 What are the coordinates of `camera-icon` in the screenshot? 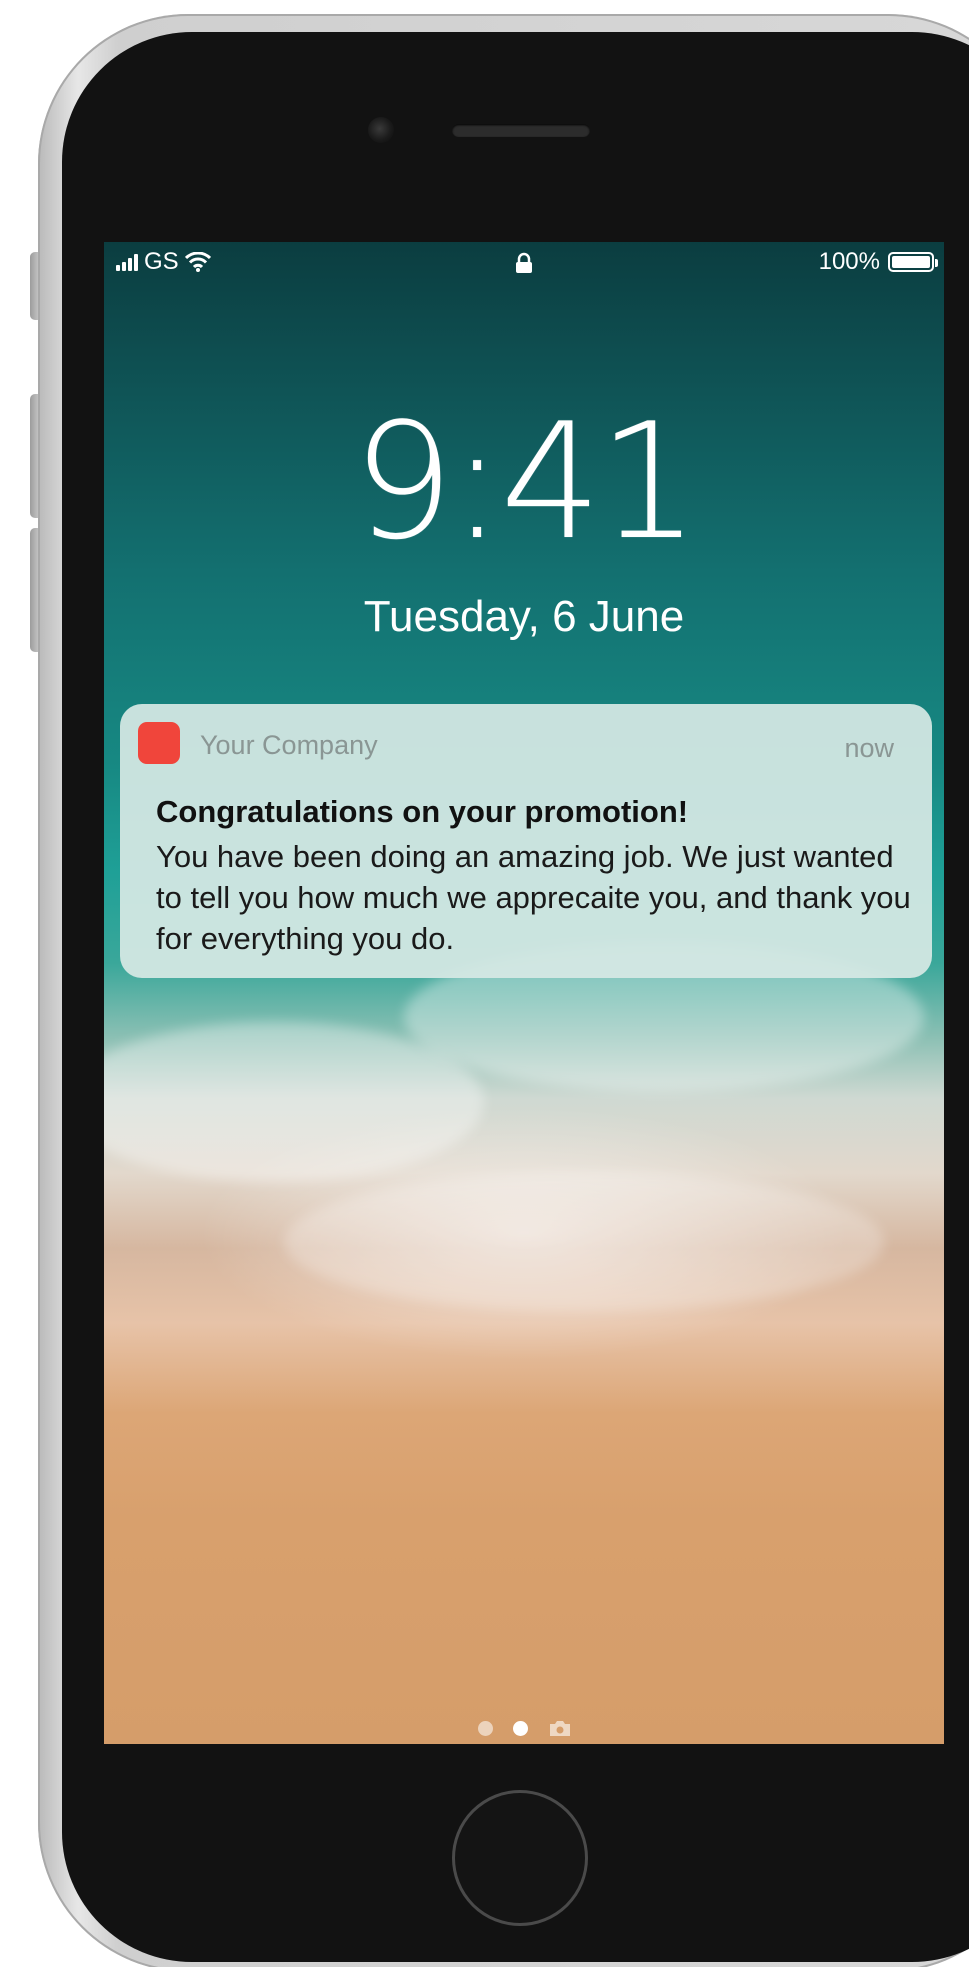 It's located at (560, 1728).